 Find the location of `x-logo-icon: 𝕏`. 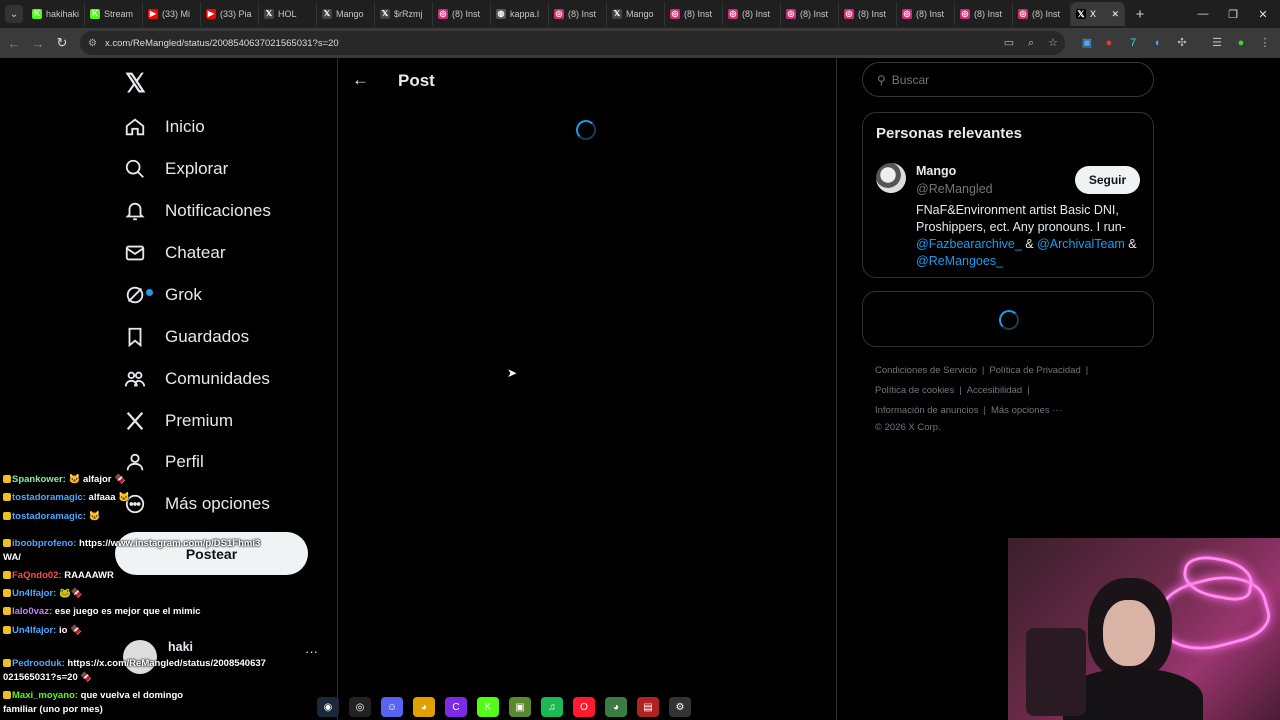

x-logo-icon: 𝕏 is located at coordinates (135, 83).